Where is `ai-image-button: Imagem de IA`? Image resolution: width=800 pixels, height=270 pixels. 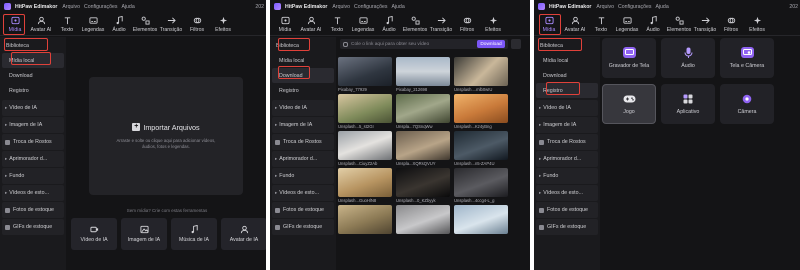 ai-image-button: Imagem de IA is located at coordinates (144, 234).